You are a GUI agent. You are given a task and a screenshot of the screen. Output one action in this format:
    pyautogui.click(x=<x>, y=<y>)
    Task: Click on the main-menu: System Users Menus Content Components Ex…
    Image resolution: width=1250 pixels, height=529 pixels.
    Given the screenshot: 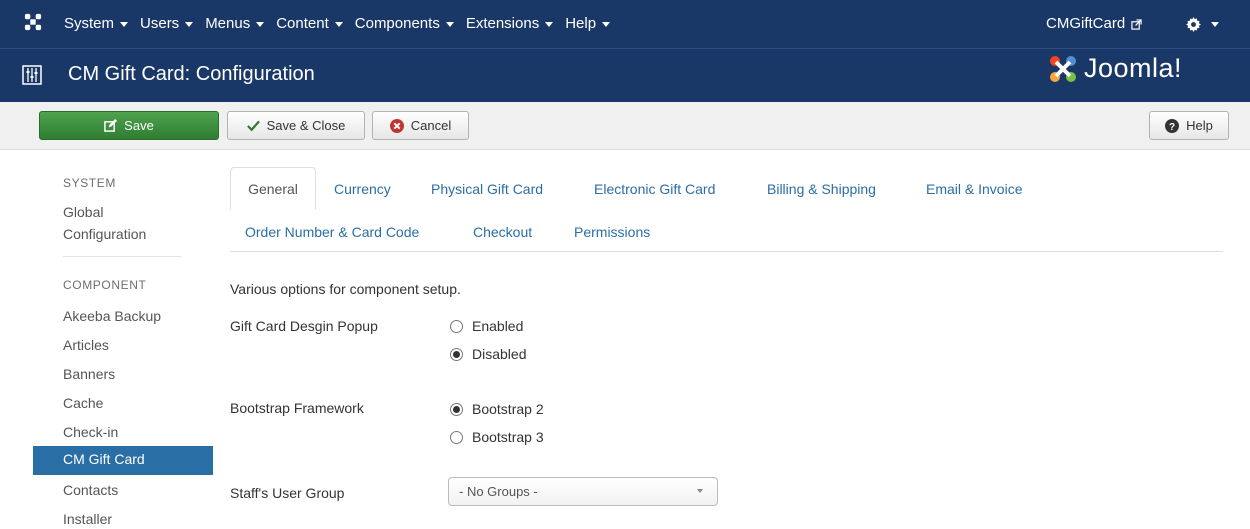 What is the action you would take?
    pyautogui.click(x=337, y=24)
    